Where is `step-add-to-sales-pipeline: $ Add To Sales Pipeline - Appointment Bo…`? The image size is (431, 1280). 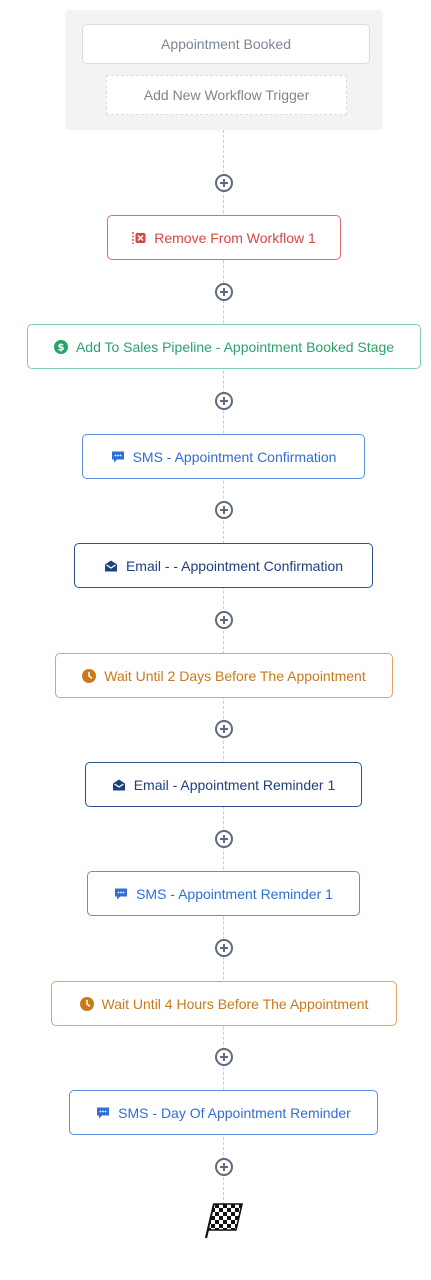
step-add-to-sales-pipeline: $ Add To Sales Pipeline - Appointment Bo… is located at coordinates (224, 346).